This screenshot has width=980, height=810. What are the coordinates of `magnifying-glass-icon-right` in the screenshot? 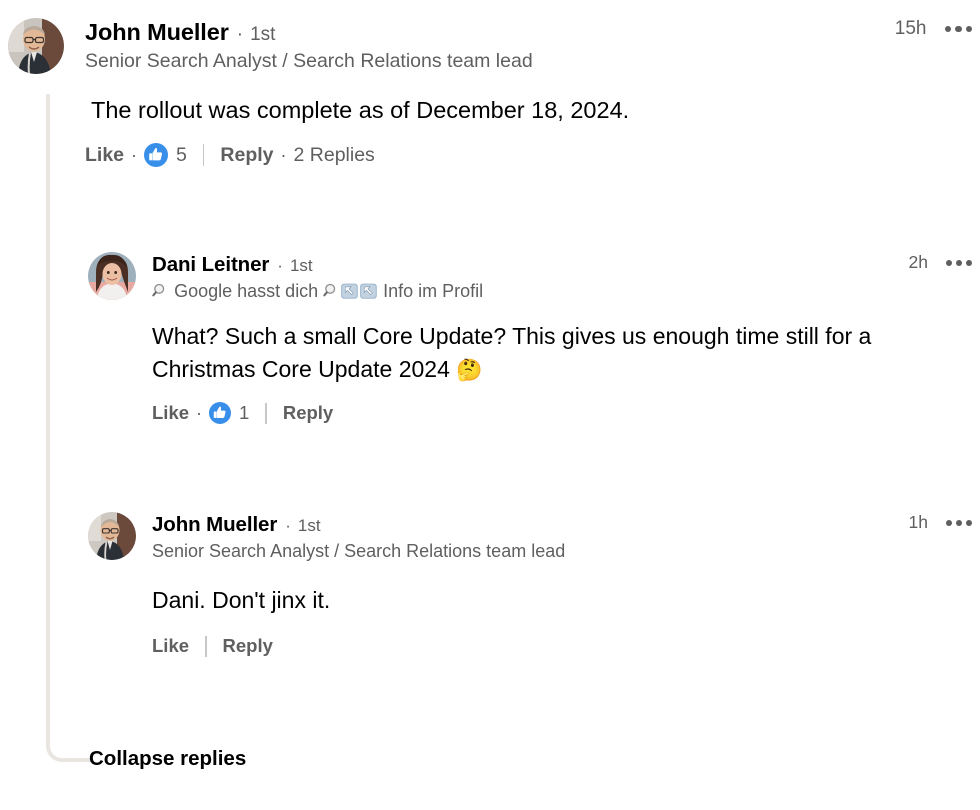 It's located at (331, 289).